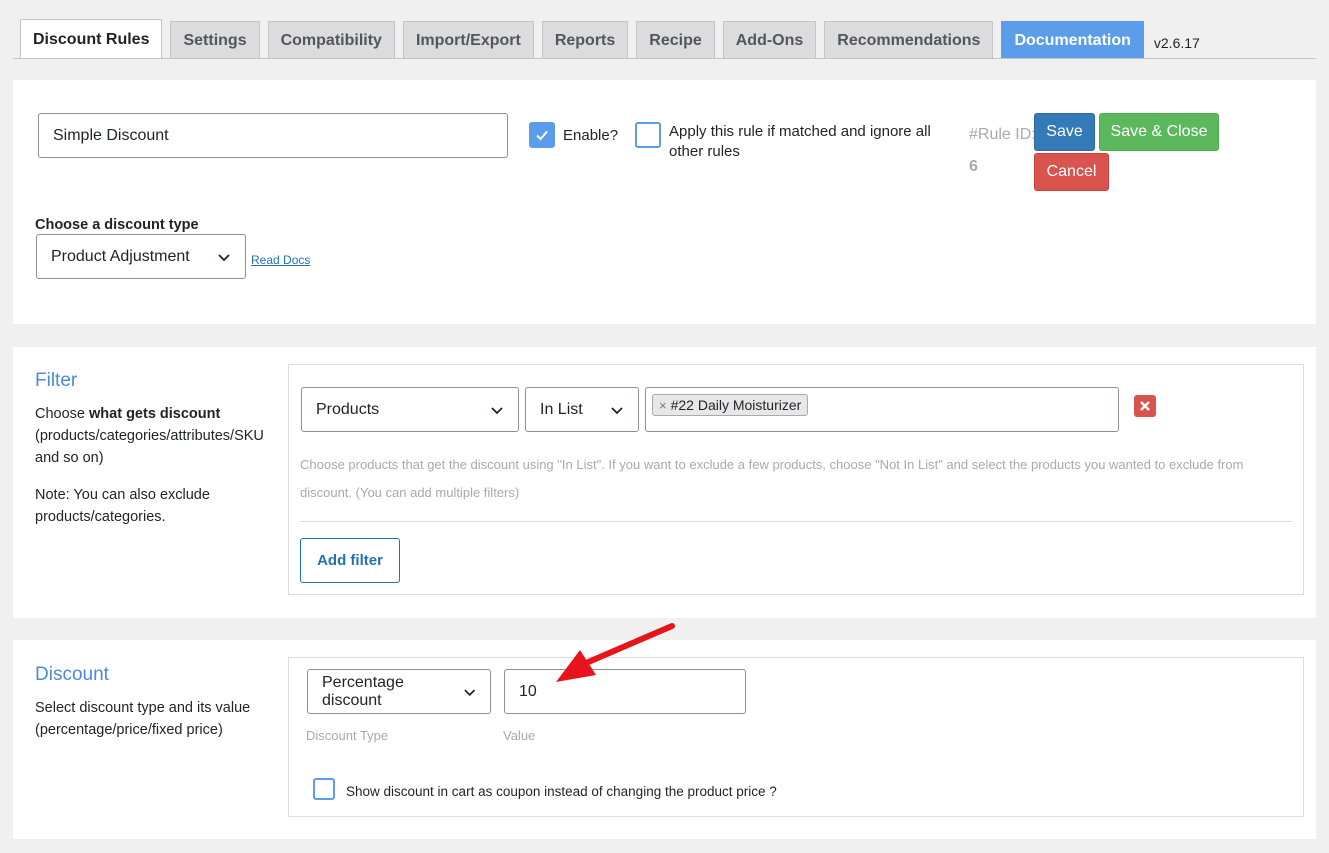 The width and height of the screenshot is (1329, 853). What do you see at coordinates (324, 789) in the screenshot?
I see `coupon-checkbox` at bounding box center [324, 789].